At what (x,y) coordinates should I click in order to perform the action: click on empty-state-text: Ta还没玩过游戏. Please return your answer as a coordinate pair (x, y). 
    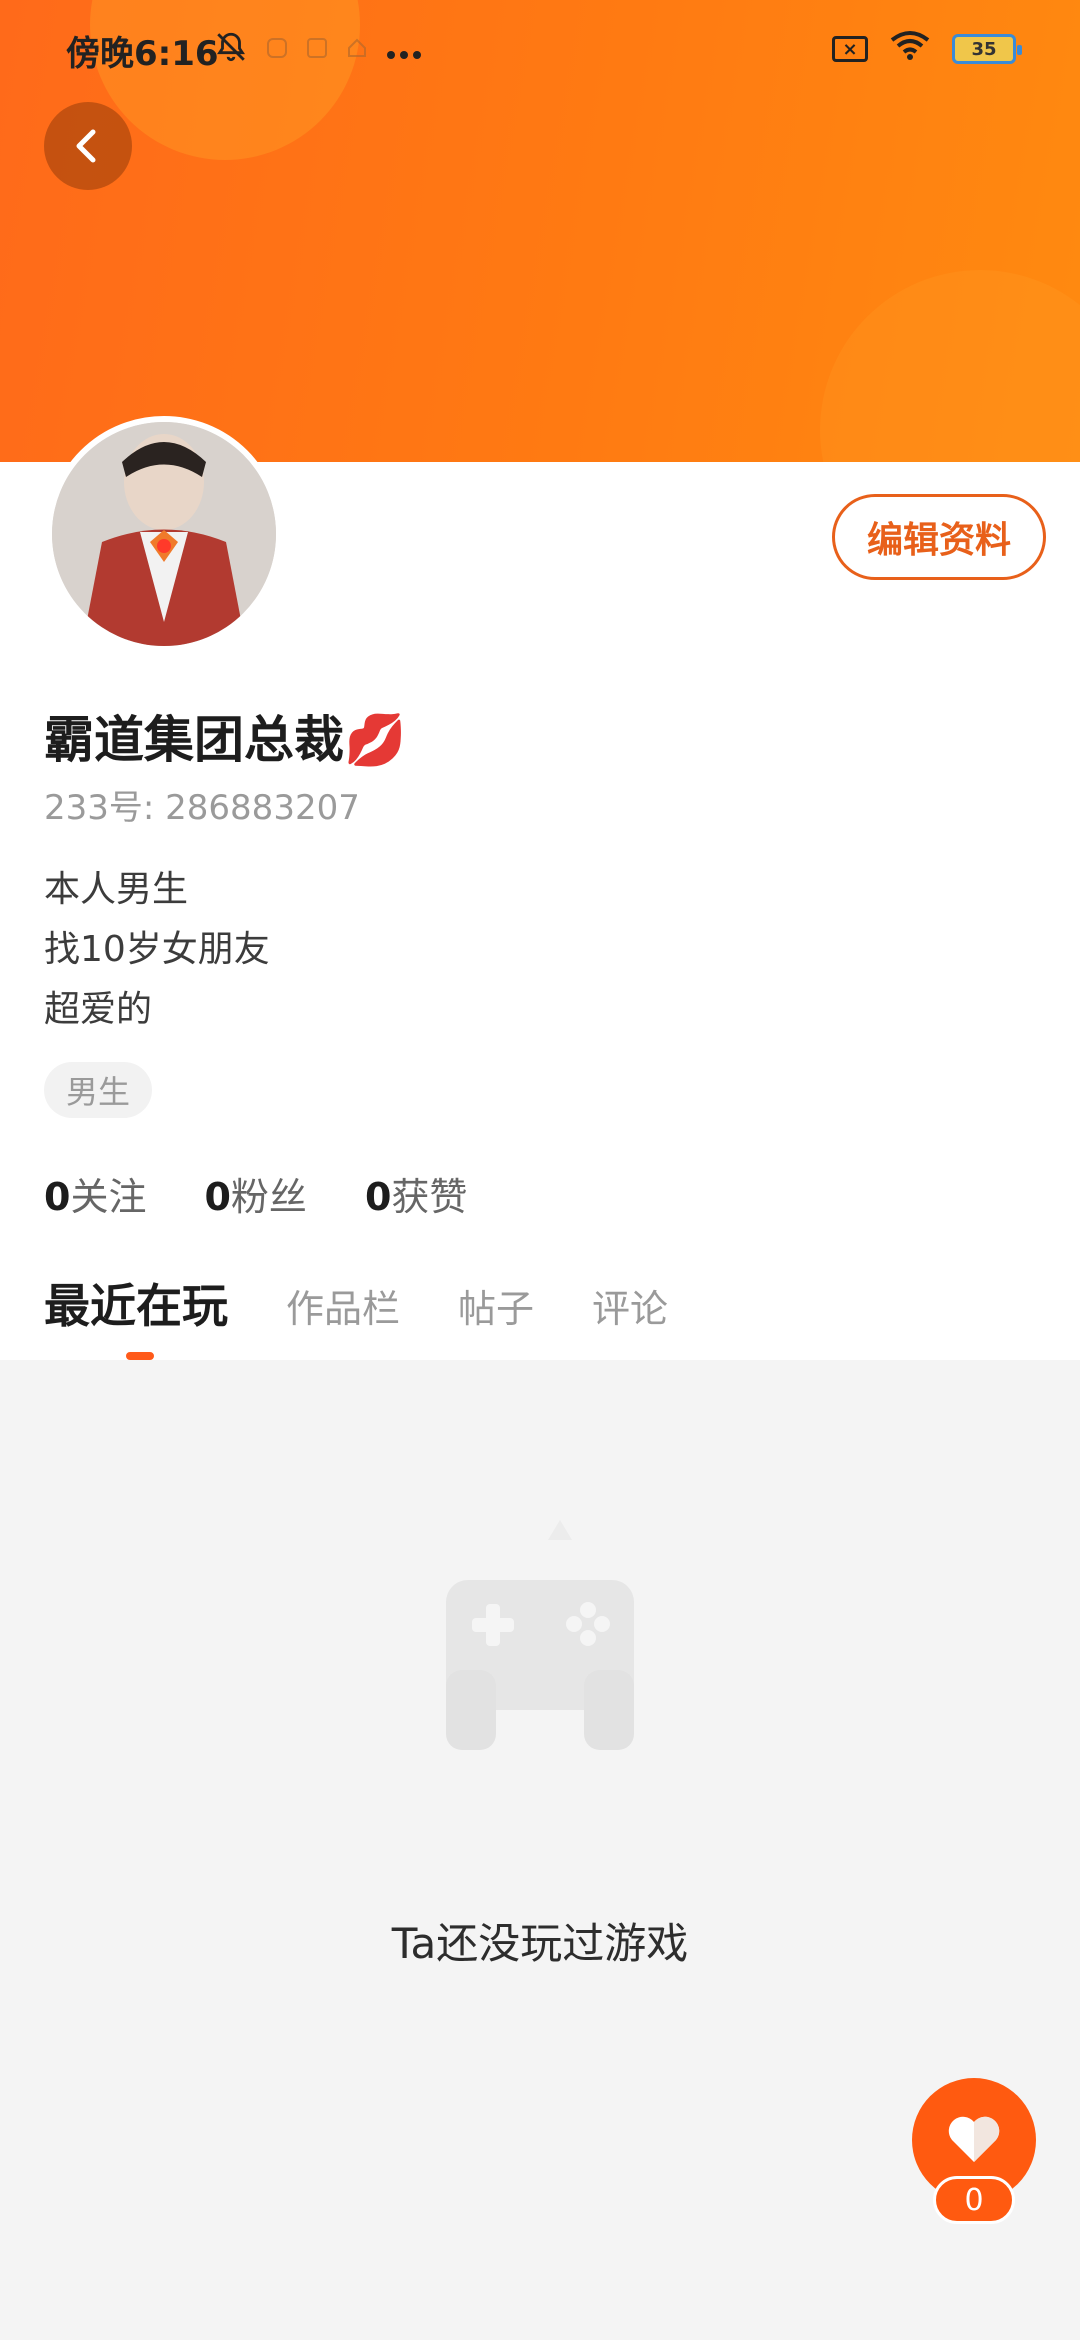
    Looking at the image, I should click on (540, 1943).